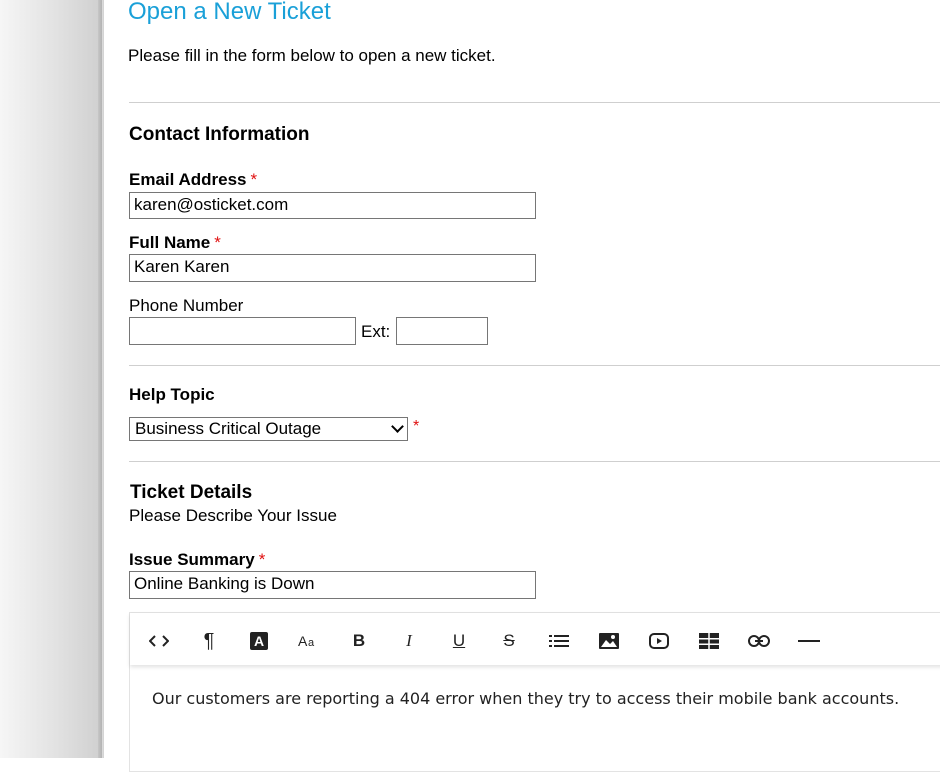 The height and width of the screenshot is (772, 940). What do you see at coordinates (559, 641) in the screenshot?
I see `list-icon` at bounding box center [559, 641].